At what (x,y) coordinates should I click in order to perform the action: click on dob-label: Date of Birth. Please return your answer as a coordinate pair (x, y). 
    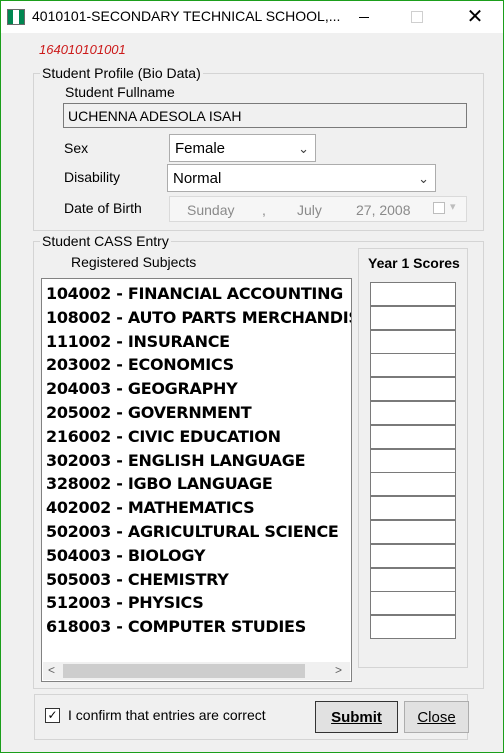
    Looking at the image, I should click on (103, 208).